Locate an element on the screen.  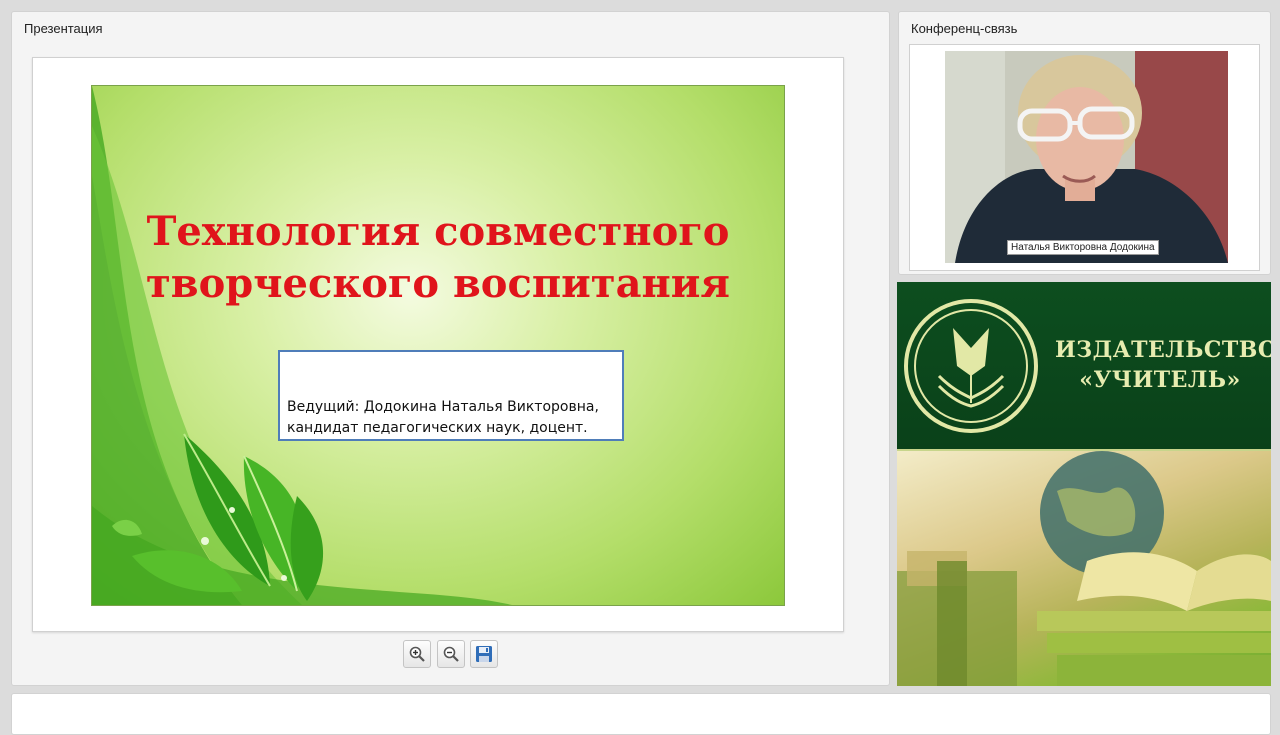
video-frame: Наталья Викторовна Додокина is located at coordinates (1084, 157).